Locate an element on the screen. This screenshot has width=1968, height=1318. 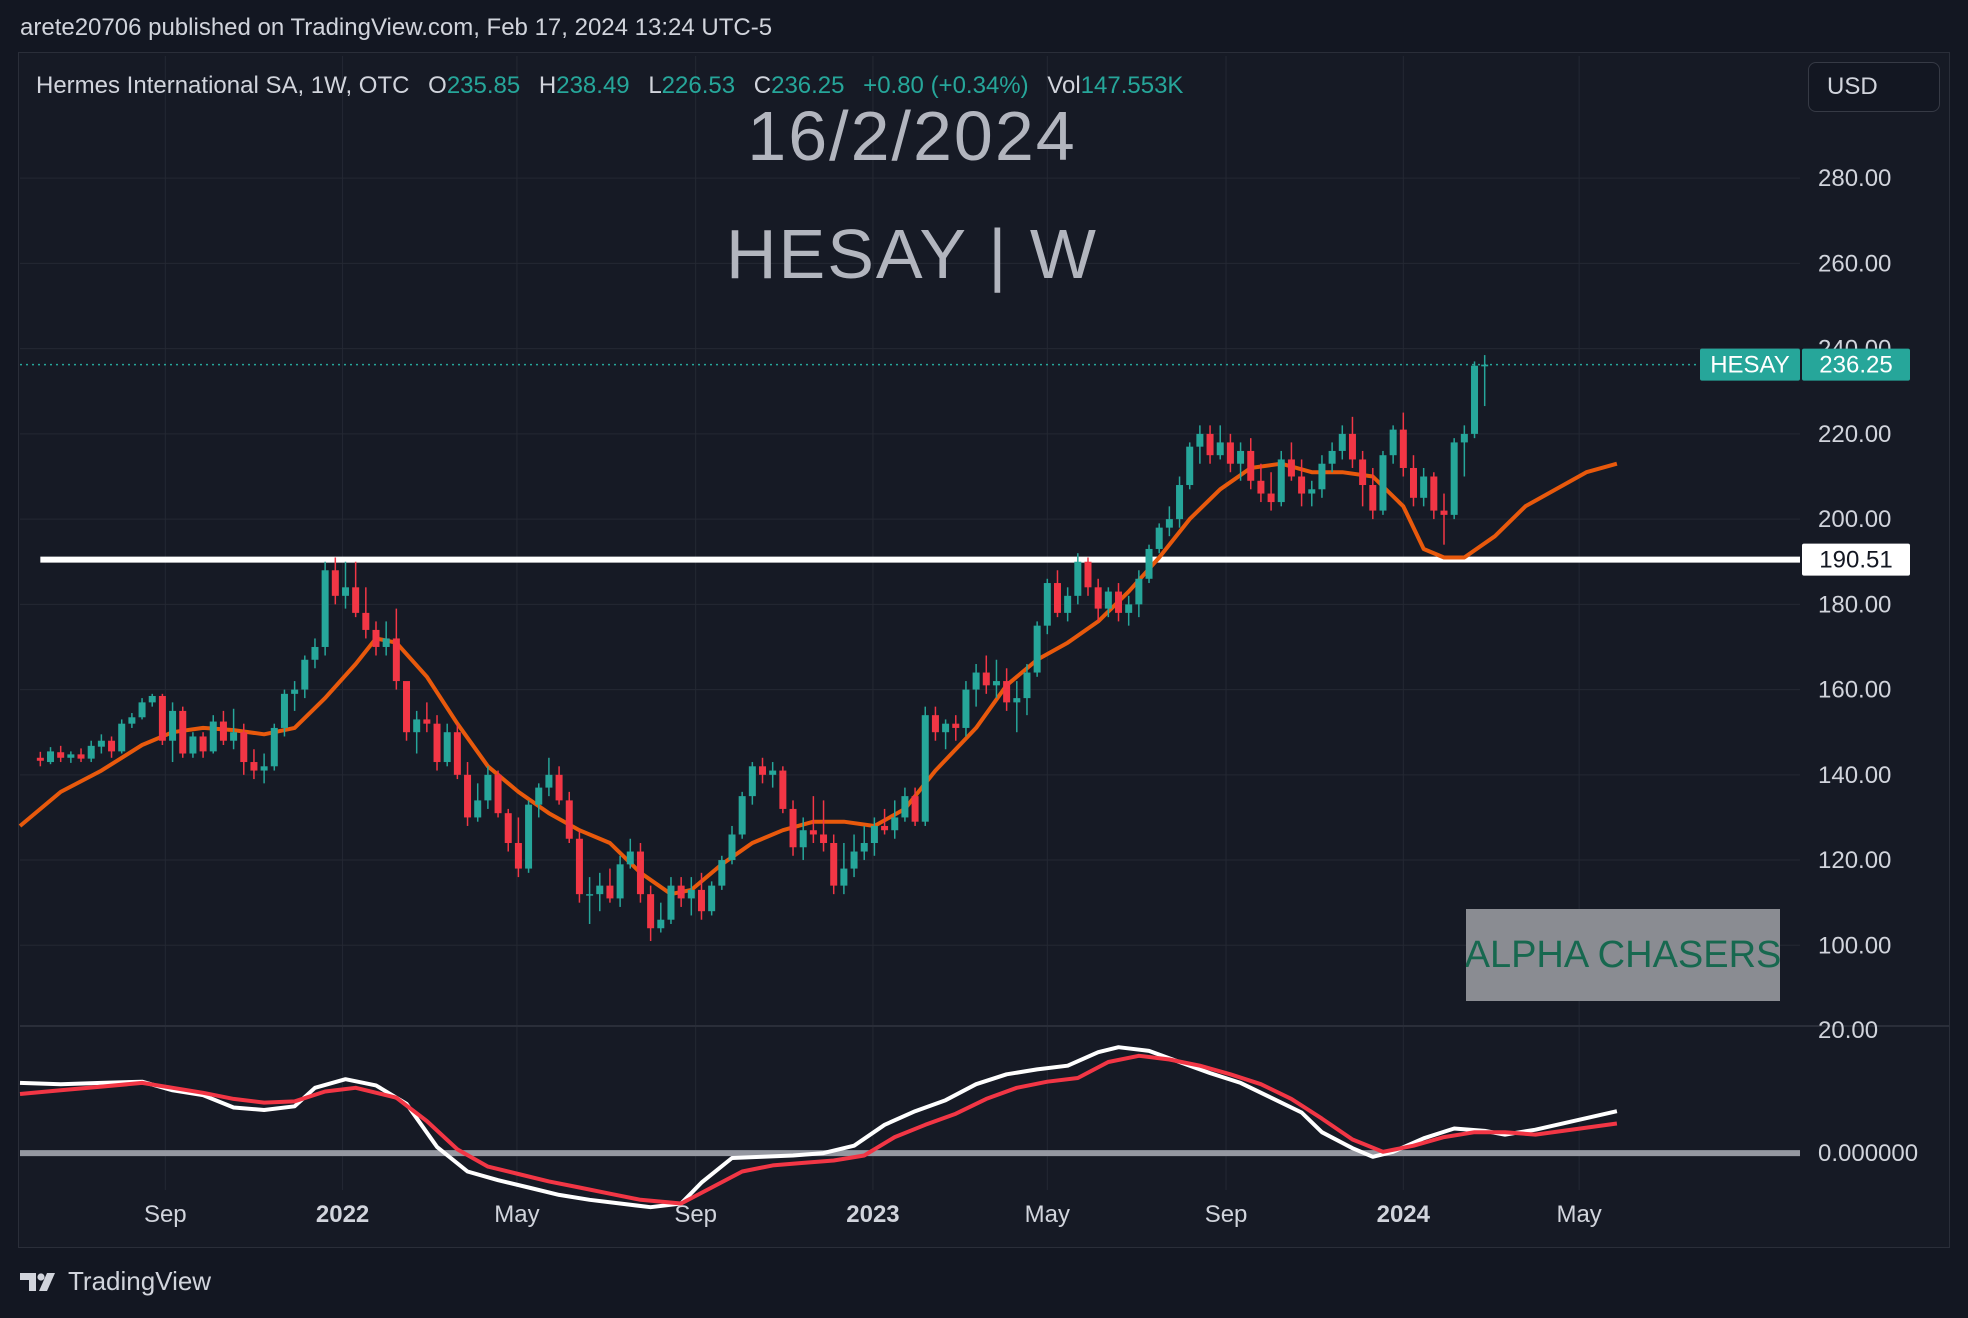
y-tick-label: 260.00 is located at coordinates (1854, 263).